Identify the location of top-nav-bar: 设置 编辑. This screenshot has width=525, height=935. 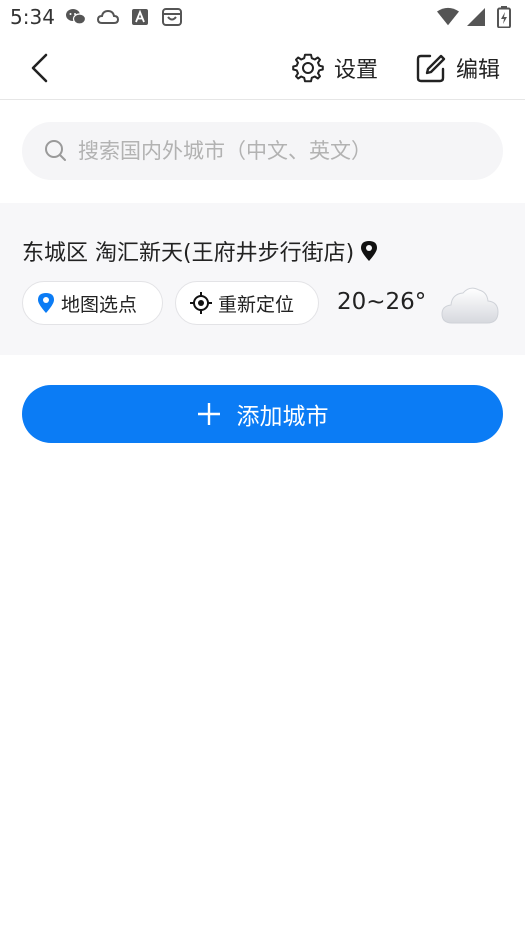
(262, 67).